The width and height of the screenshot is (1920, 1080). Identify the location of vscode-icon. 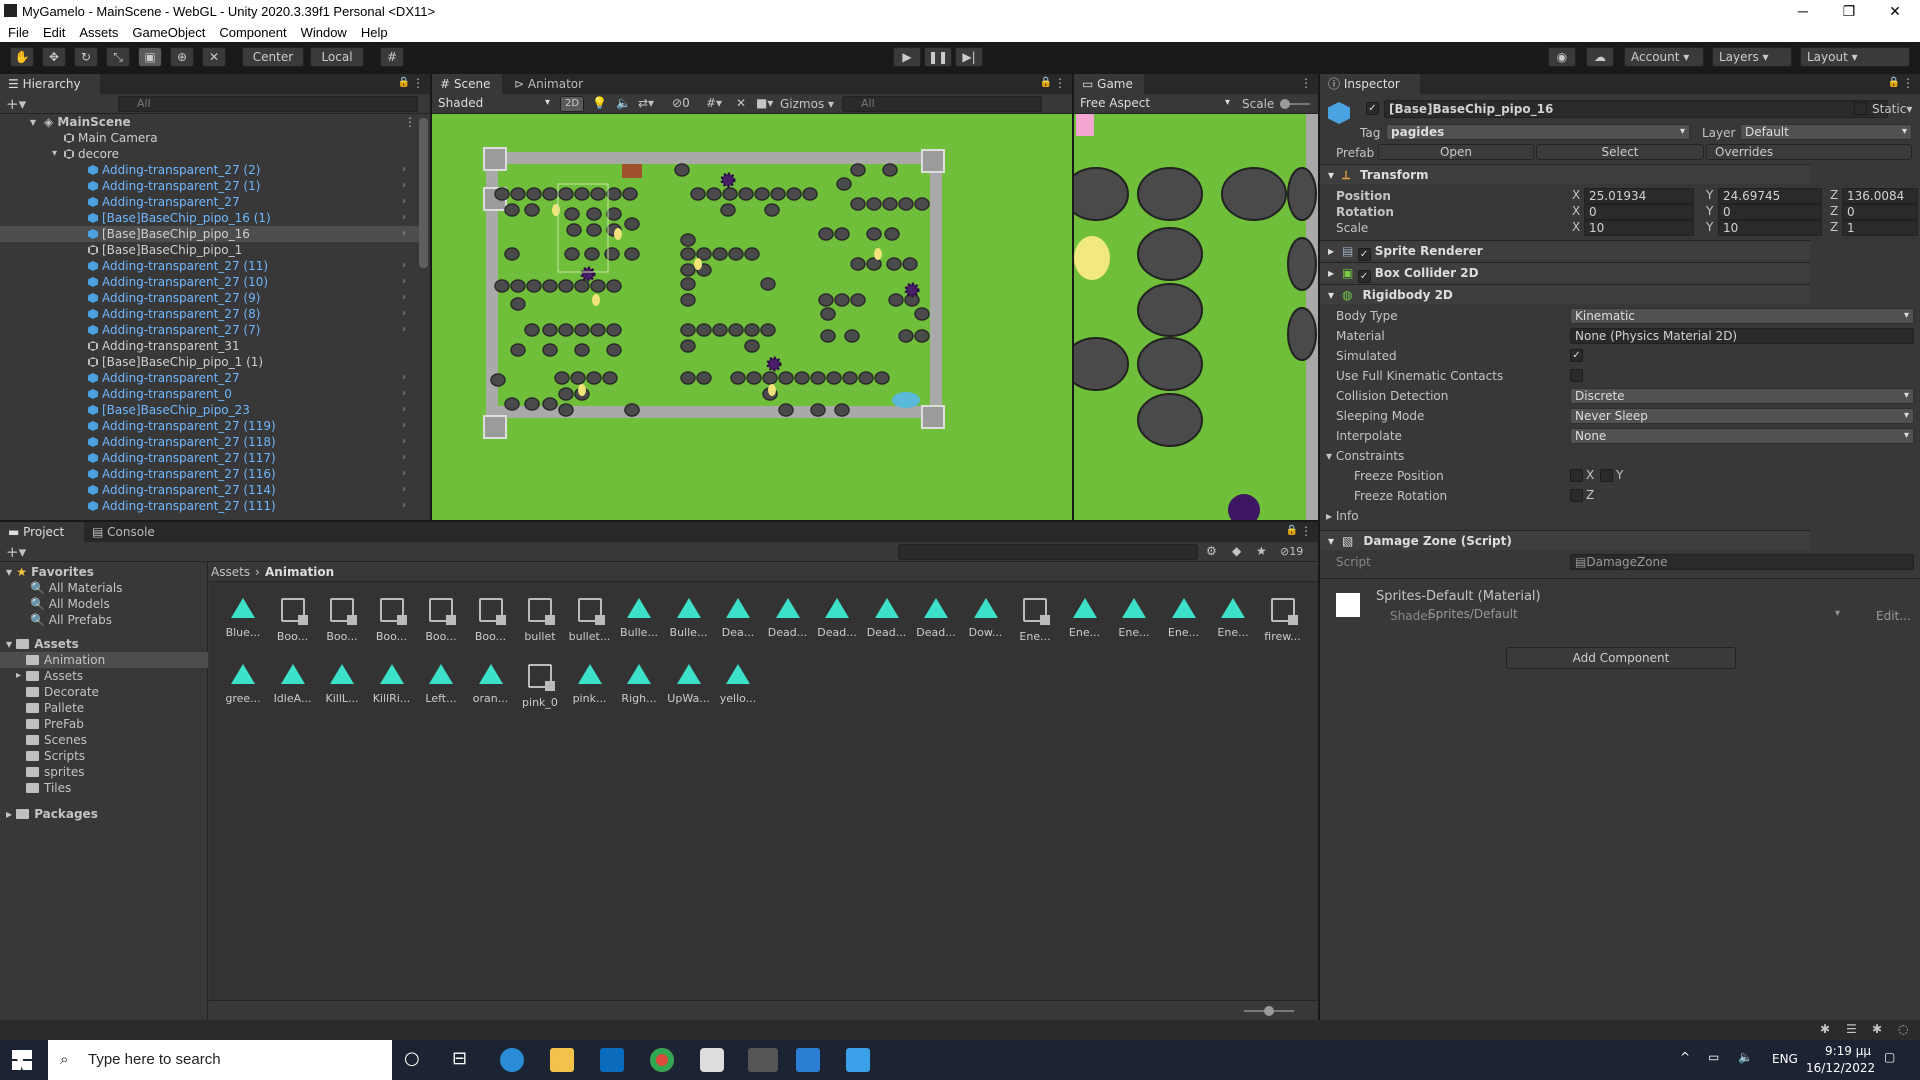
(808, 1060).